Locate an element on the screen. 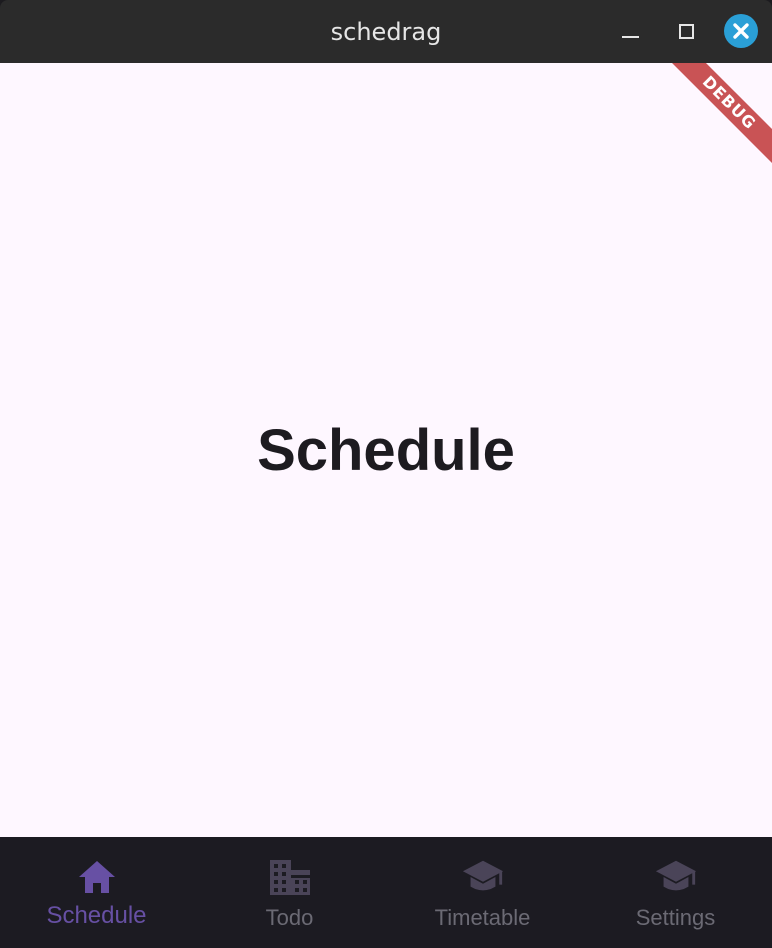 The width and height of the screenshot is (772, 948). window-titlebar: schedrag is located at coordinates (386, 31).